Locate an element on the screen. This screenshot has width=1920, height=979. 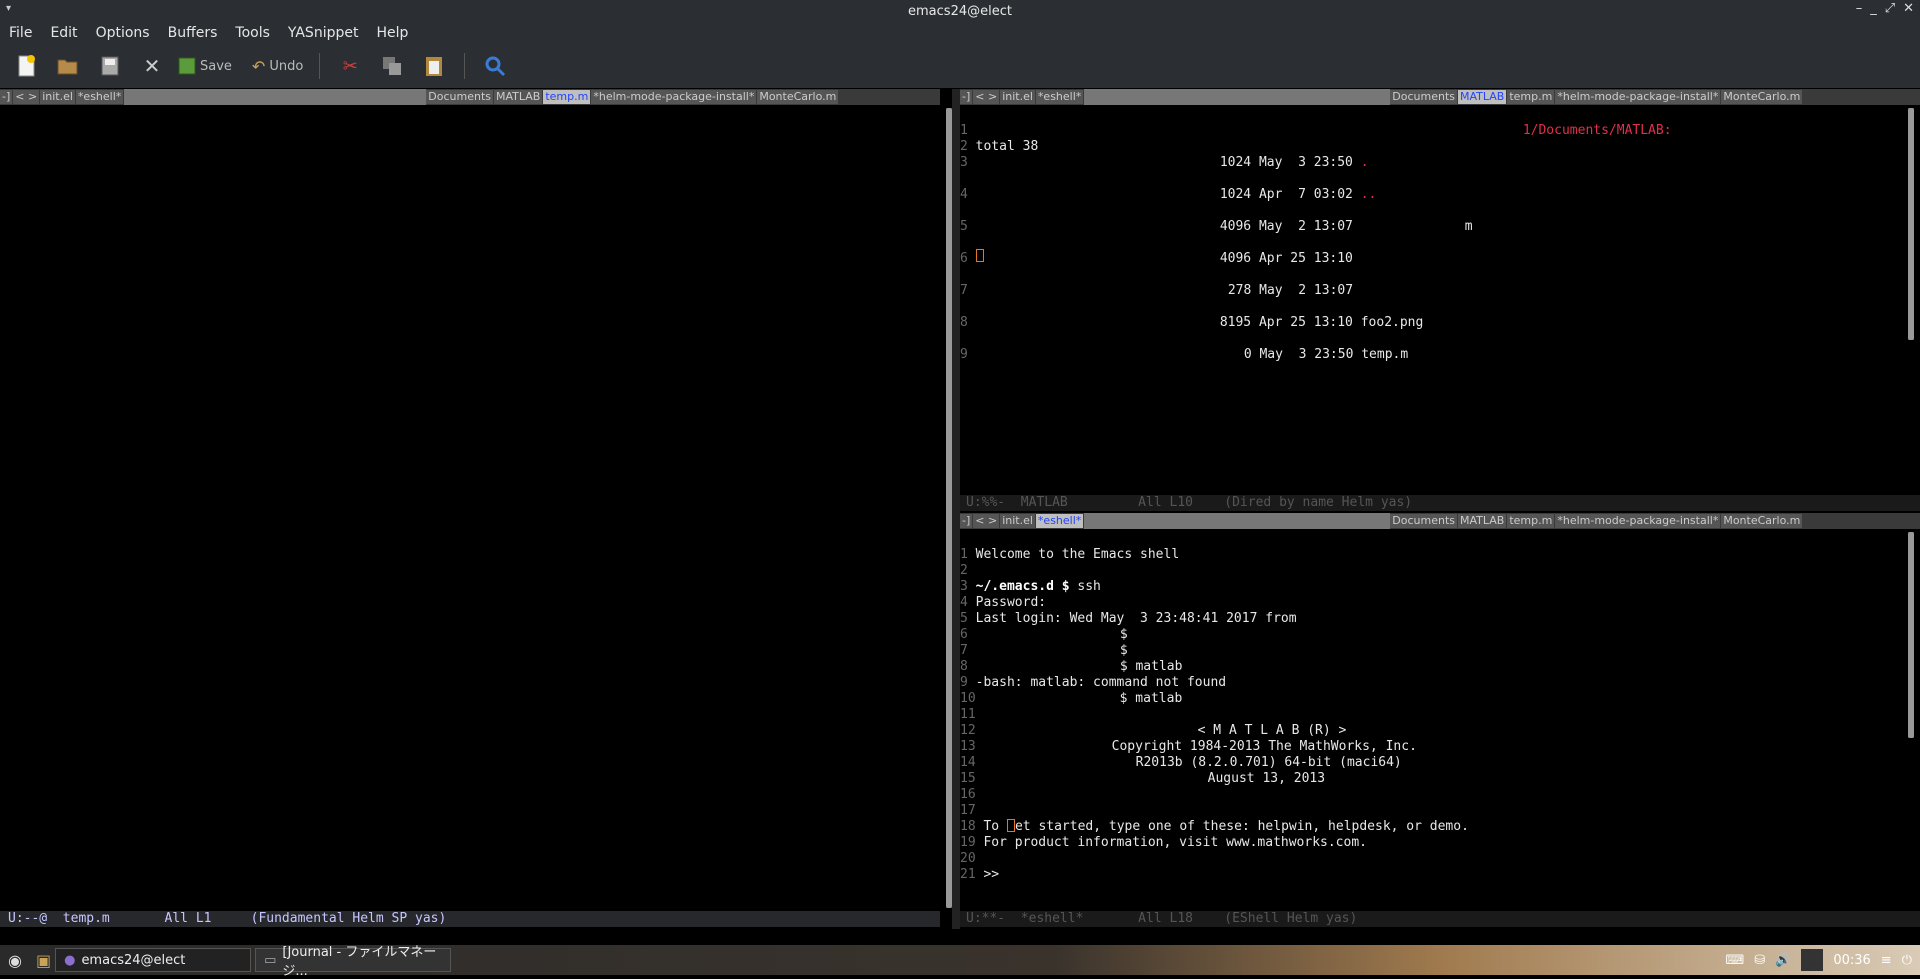
eshell-password: Password: is located at coordinates (1011, 602).